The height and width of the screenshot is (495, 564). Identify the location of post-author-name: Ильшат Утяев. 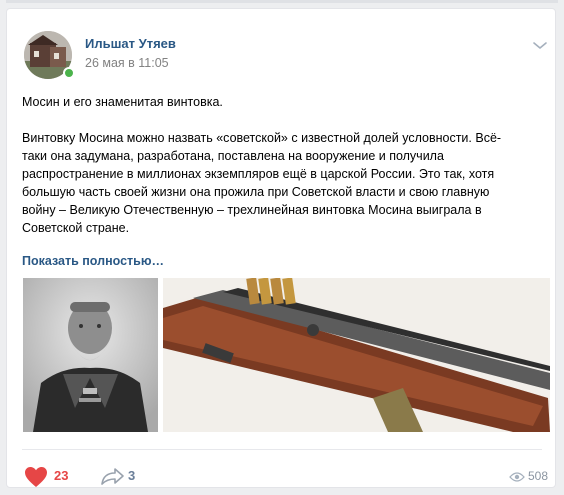
(130, 43).